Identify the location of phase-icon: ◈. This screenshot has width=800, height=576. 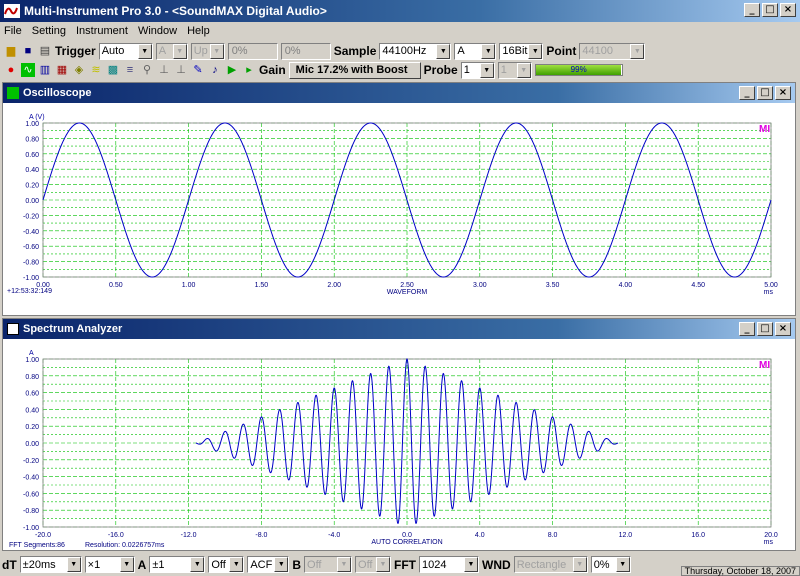
(79, 70).